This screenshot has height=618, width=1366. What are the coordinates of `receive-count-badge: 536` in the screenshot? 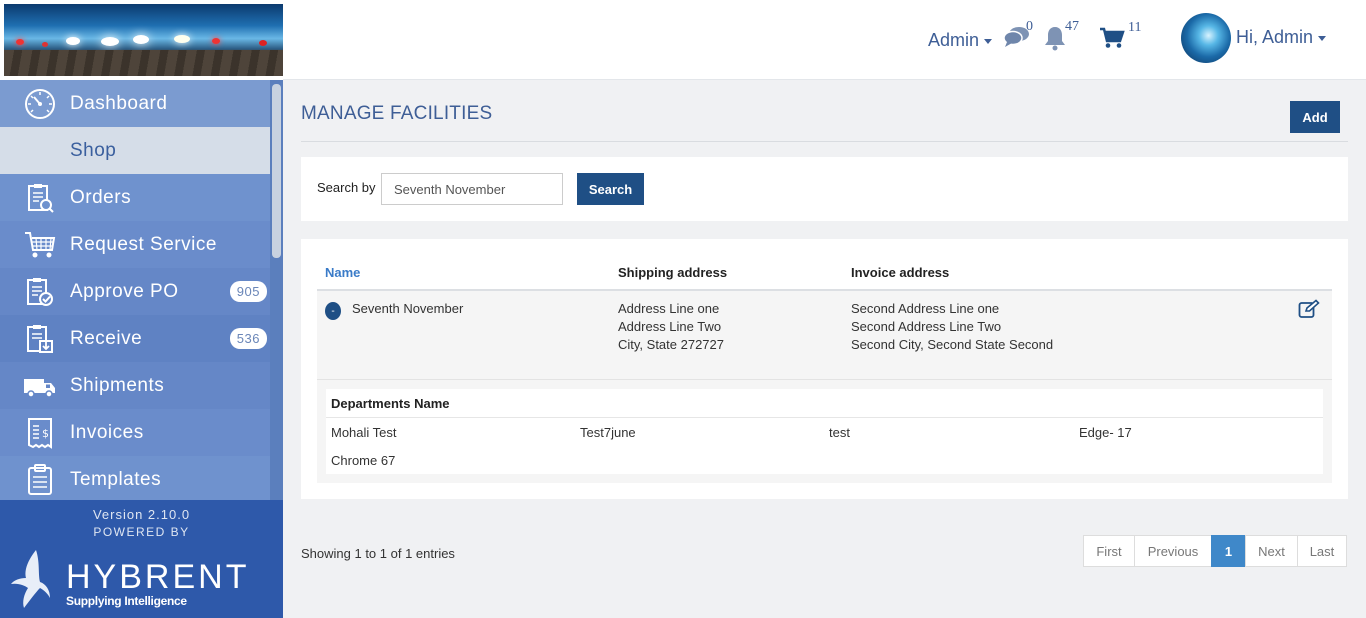 It's located at (248, 338).